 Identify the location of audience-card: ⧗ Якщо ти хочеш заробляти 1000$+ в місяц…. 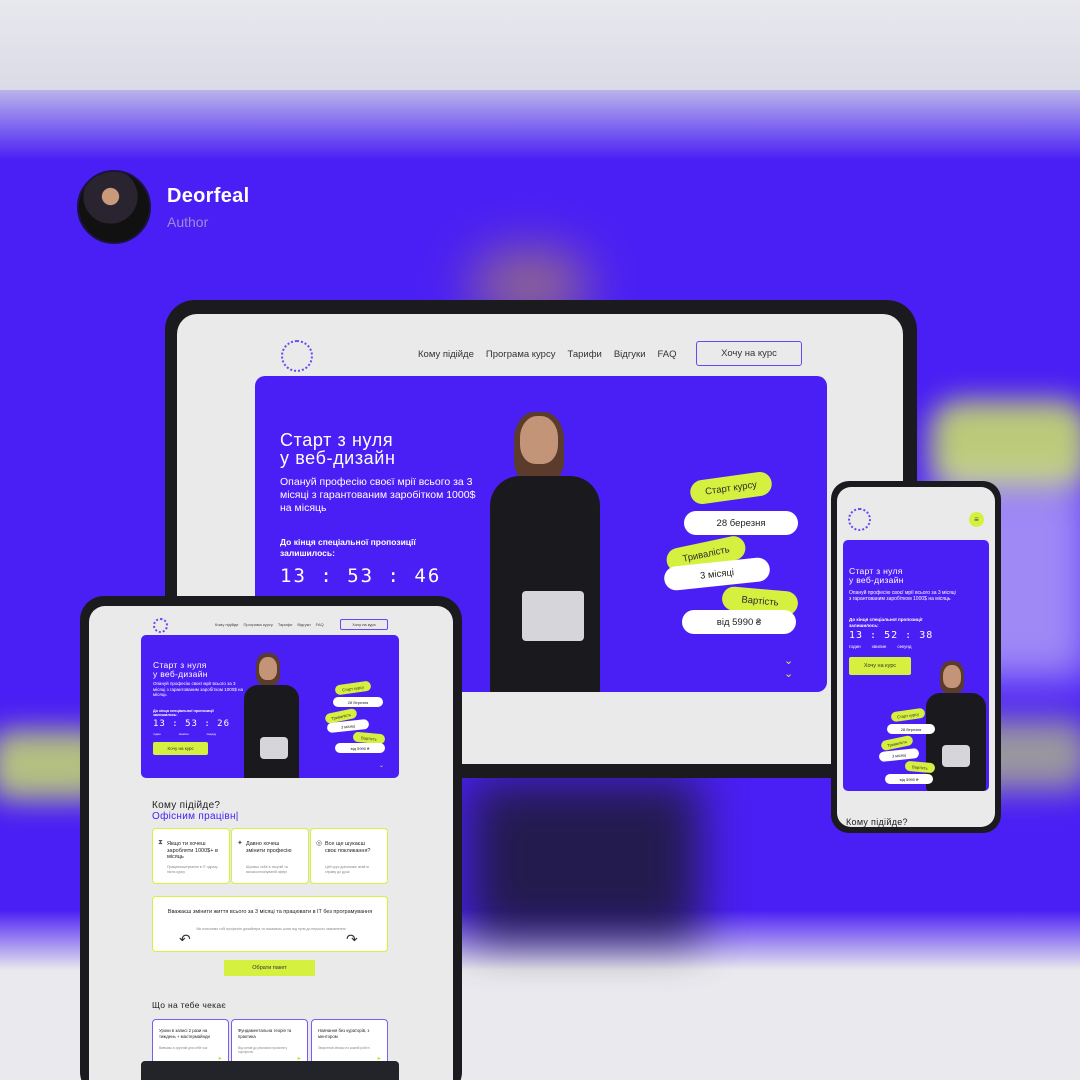
(191, 856).